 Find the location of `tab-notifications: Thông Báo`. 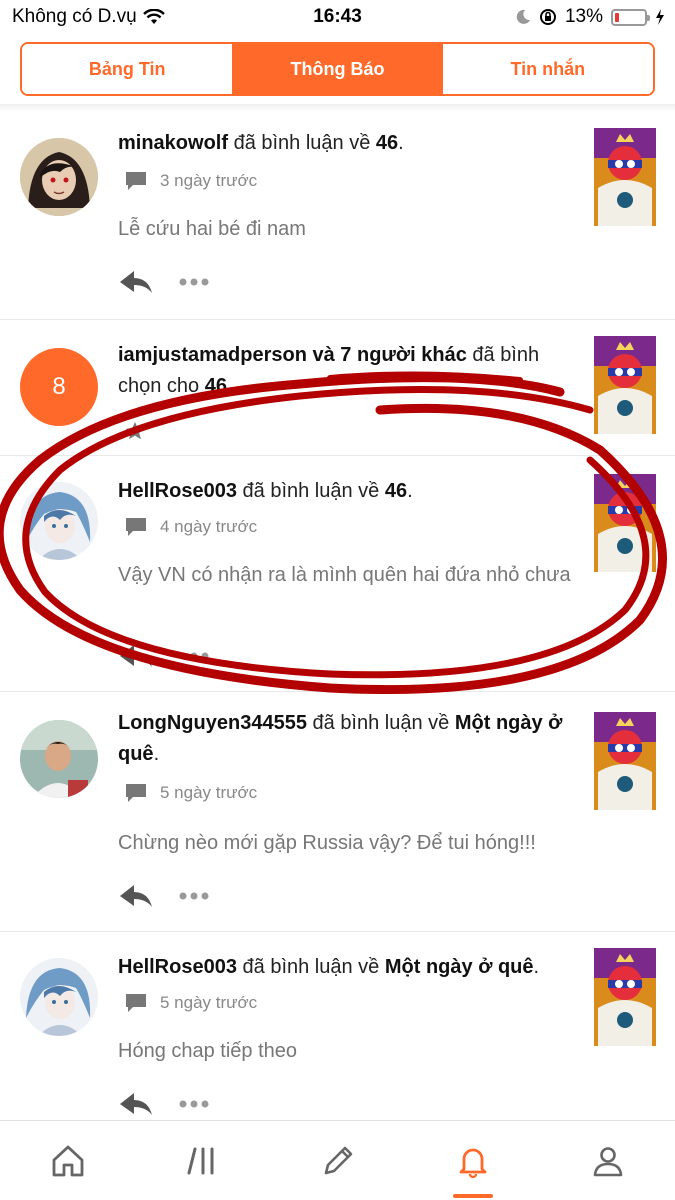

tab-notifications: Thông Báo is located at coordinates (337, 69).